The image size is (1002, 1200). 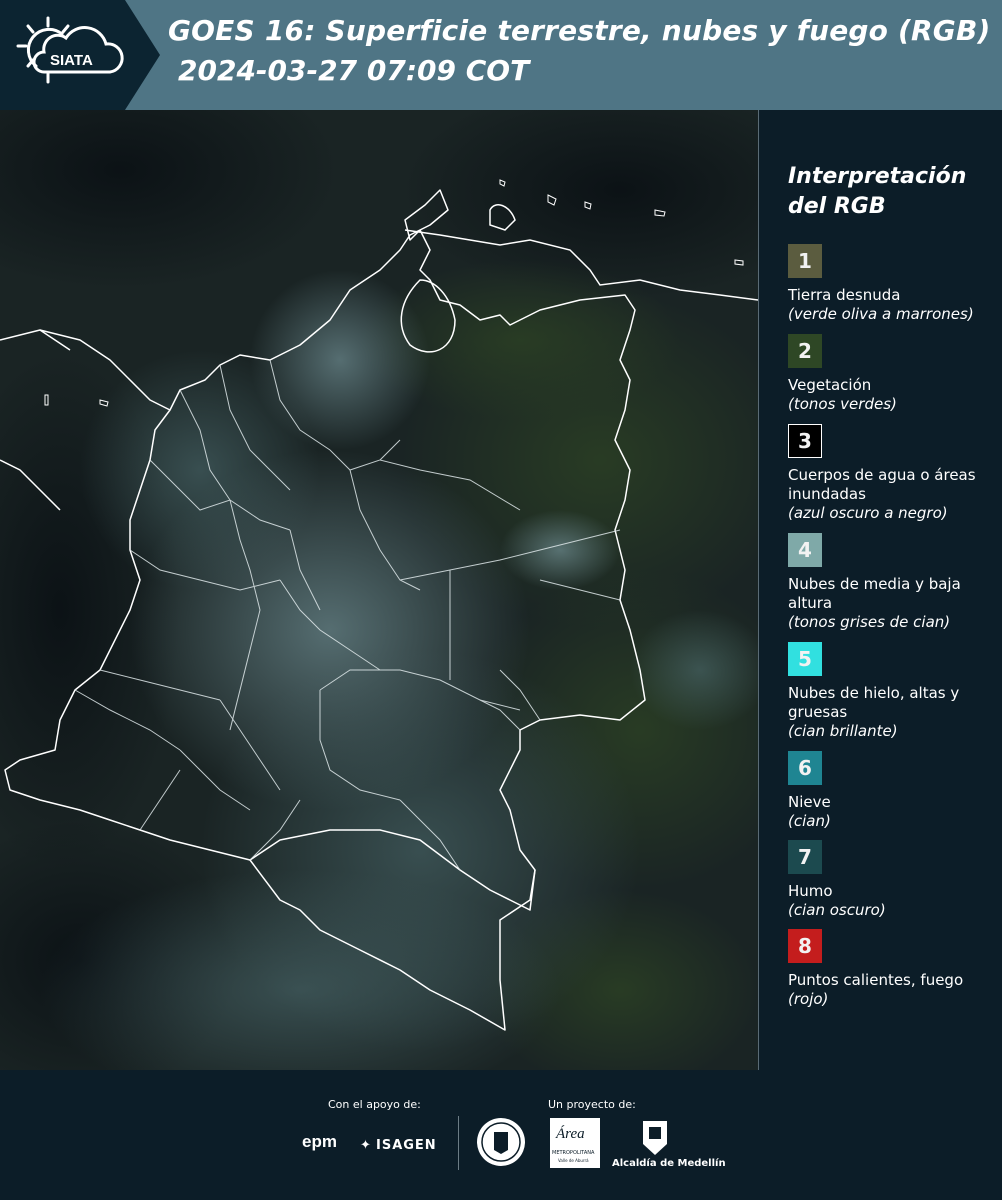 I want to click on legend-swatch-5: 5, so click(x=805, y=659).